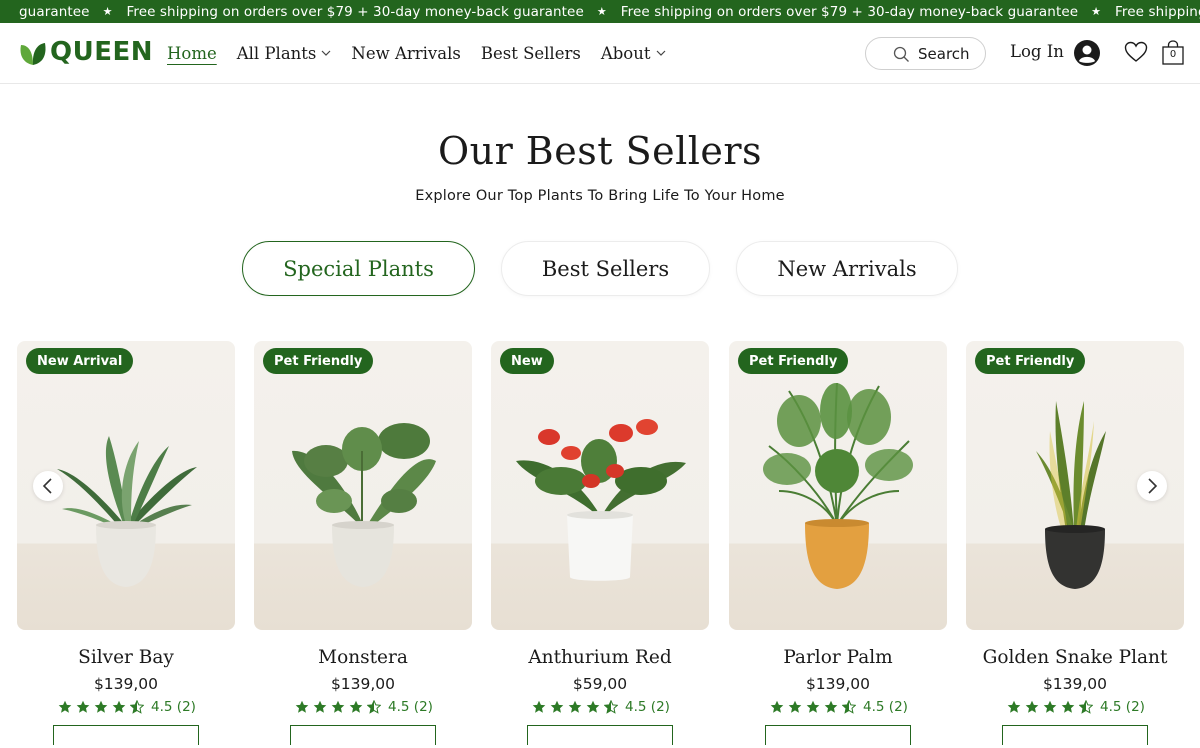  What do you see at coordinates (901, 54) in the screenshot?
I see `search-icon` at bounding box center [901, 54].